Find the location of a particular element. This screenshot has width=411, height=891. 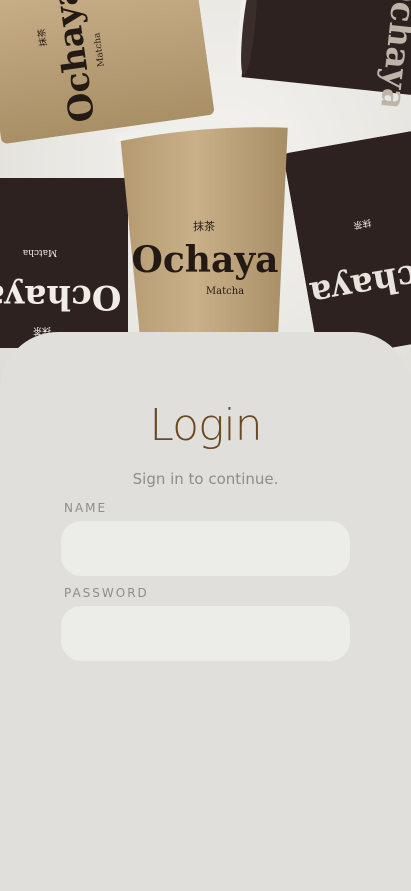

password-field-label: PASSWORD is located at coordinates (106, 593).